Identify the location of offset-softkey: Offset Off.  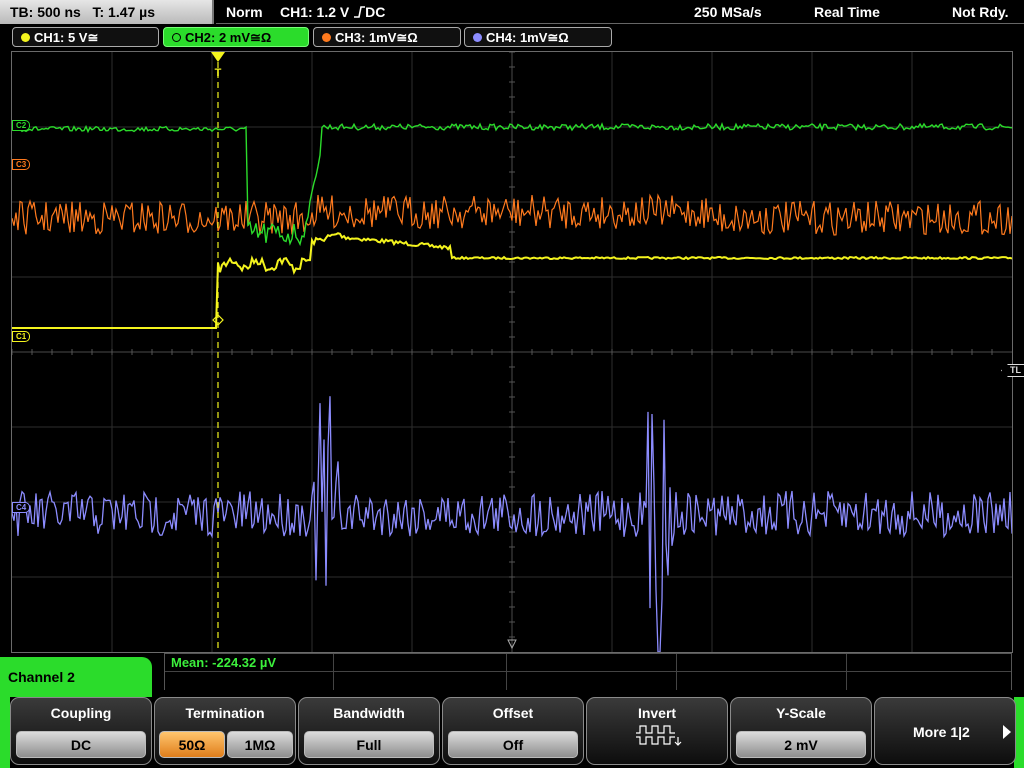
(513, 731).